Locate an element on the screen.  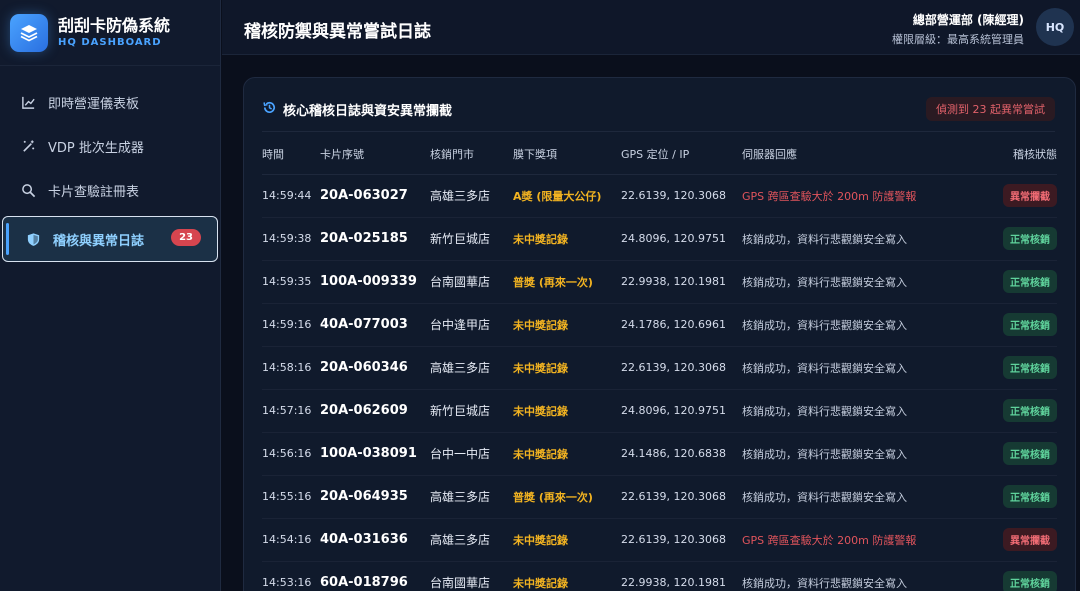
brand: 刮刮卡防偽系統 HQ DASHBOARD is located at coordinates (110, 33).